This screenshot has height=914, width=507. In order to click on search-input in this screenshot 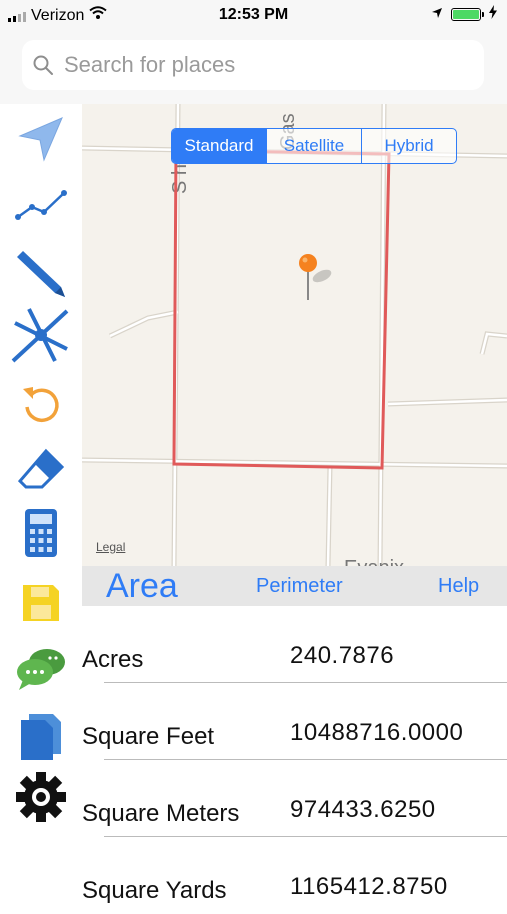, I will do `click(264, 65)`.